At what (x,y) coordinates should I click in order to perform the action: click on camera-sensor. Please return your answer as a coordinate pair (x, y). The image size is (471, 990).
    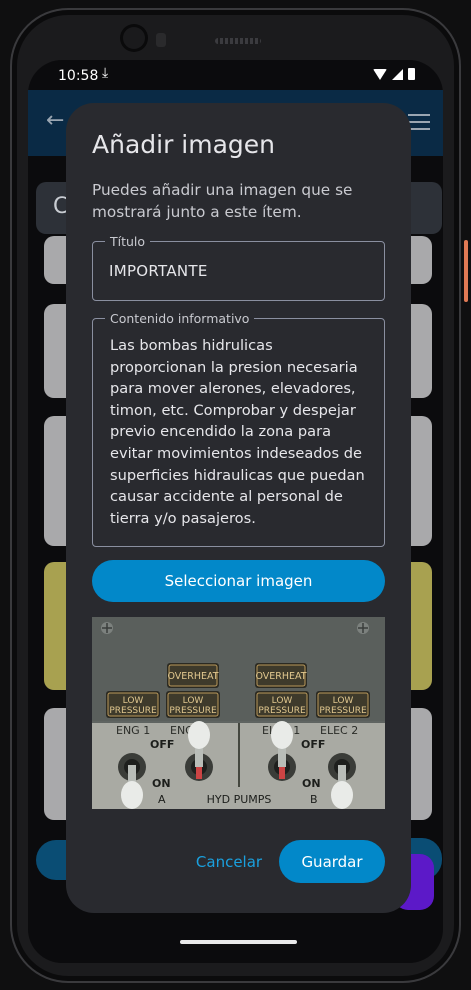
    Looking at the image, I should click on (161, 40).